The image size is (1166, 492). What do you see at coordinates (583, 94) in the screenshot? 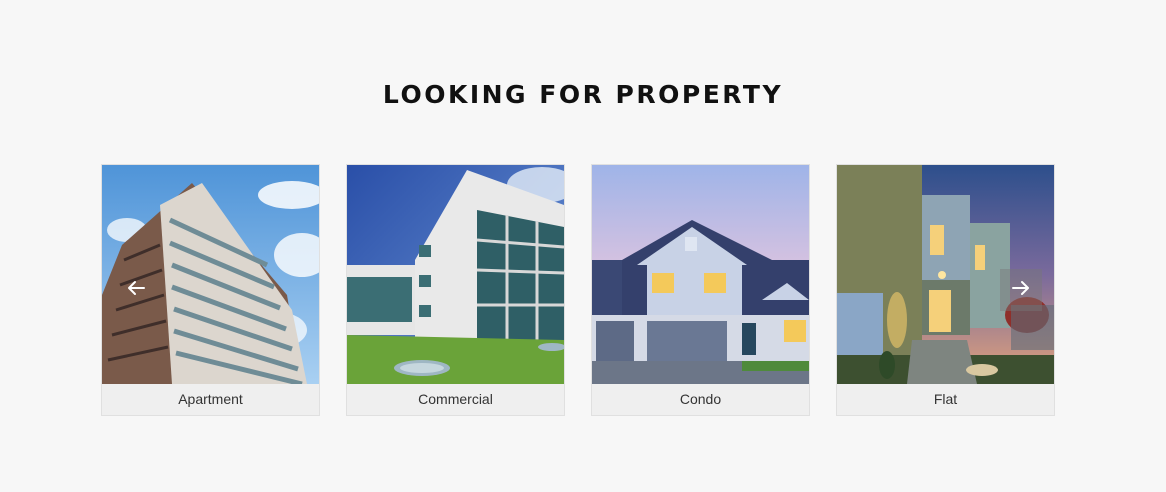
I see `section-title: LOOKING FOR PROPERTY` at bounding box center [583, 94].